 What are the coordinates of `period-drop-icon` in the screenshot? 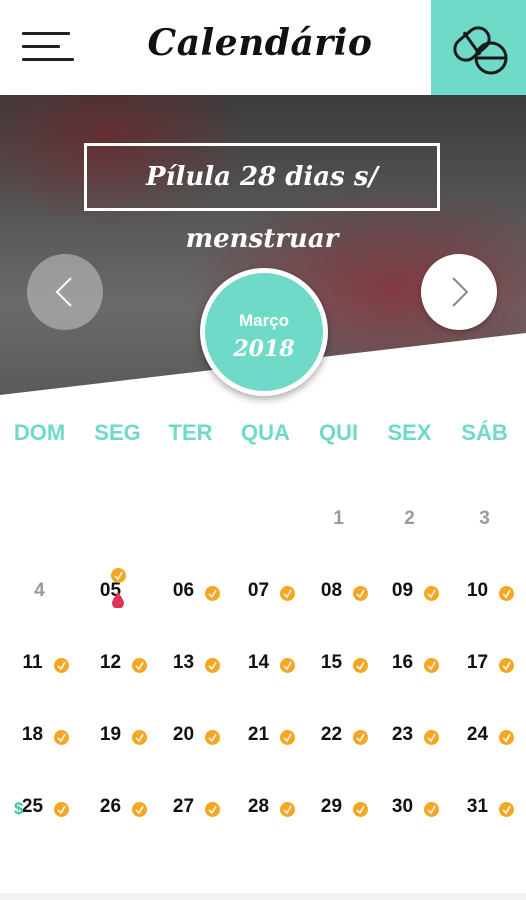 It's located at (118, 600).